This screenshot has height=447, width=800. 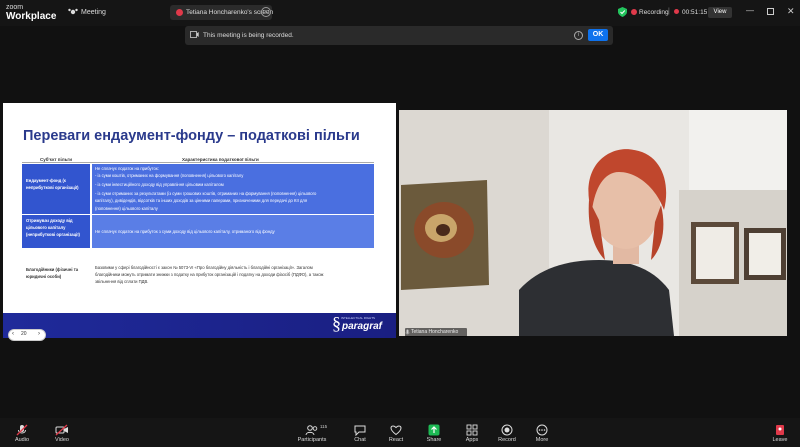 What do you see at coordinates (396, 440) in the screenshot?
I see `react-label: React` at bounding box center [396, 440].